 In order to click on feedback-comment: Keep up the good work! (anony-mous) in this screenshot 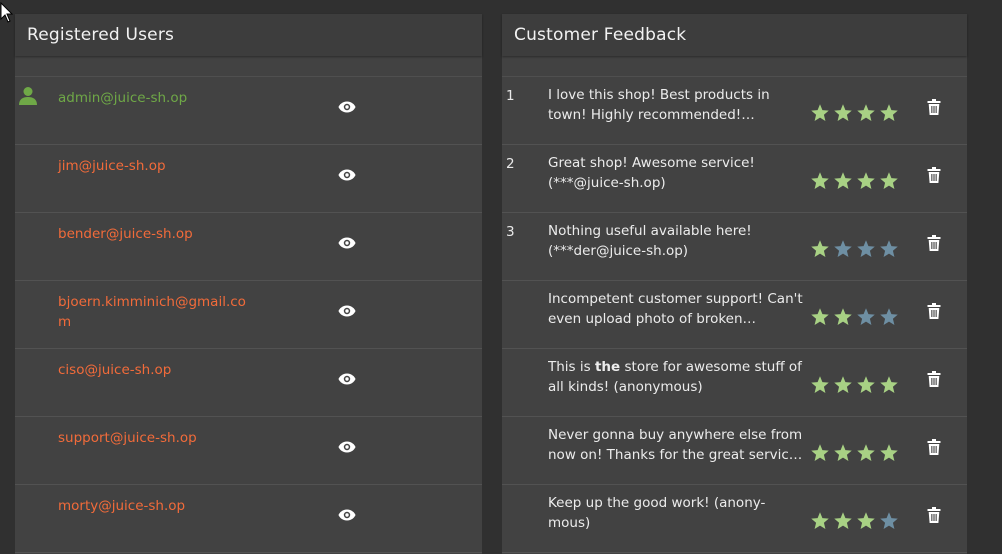, I will do `click(657, 513)`.